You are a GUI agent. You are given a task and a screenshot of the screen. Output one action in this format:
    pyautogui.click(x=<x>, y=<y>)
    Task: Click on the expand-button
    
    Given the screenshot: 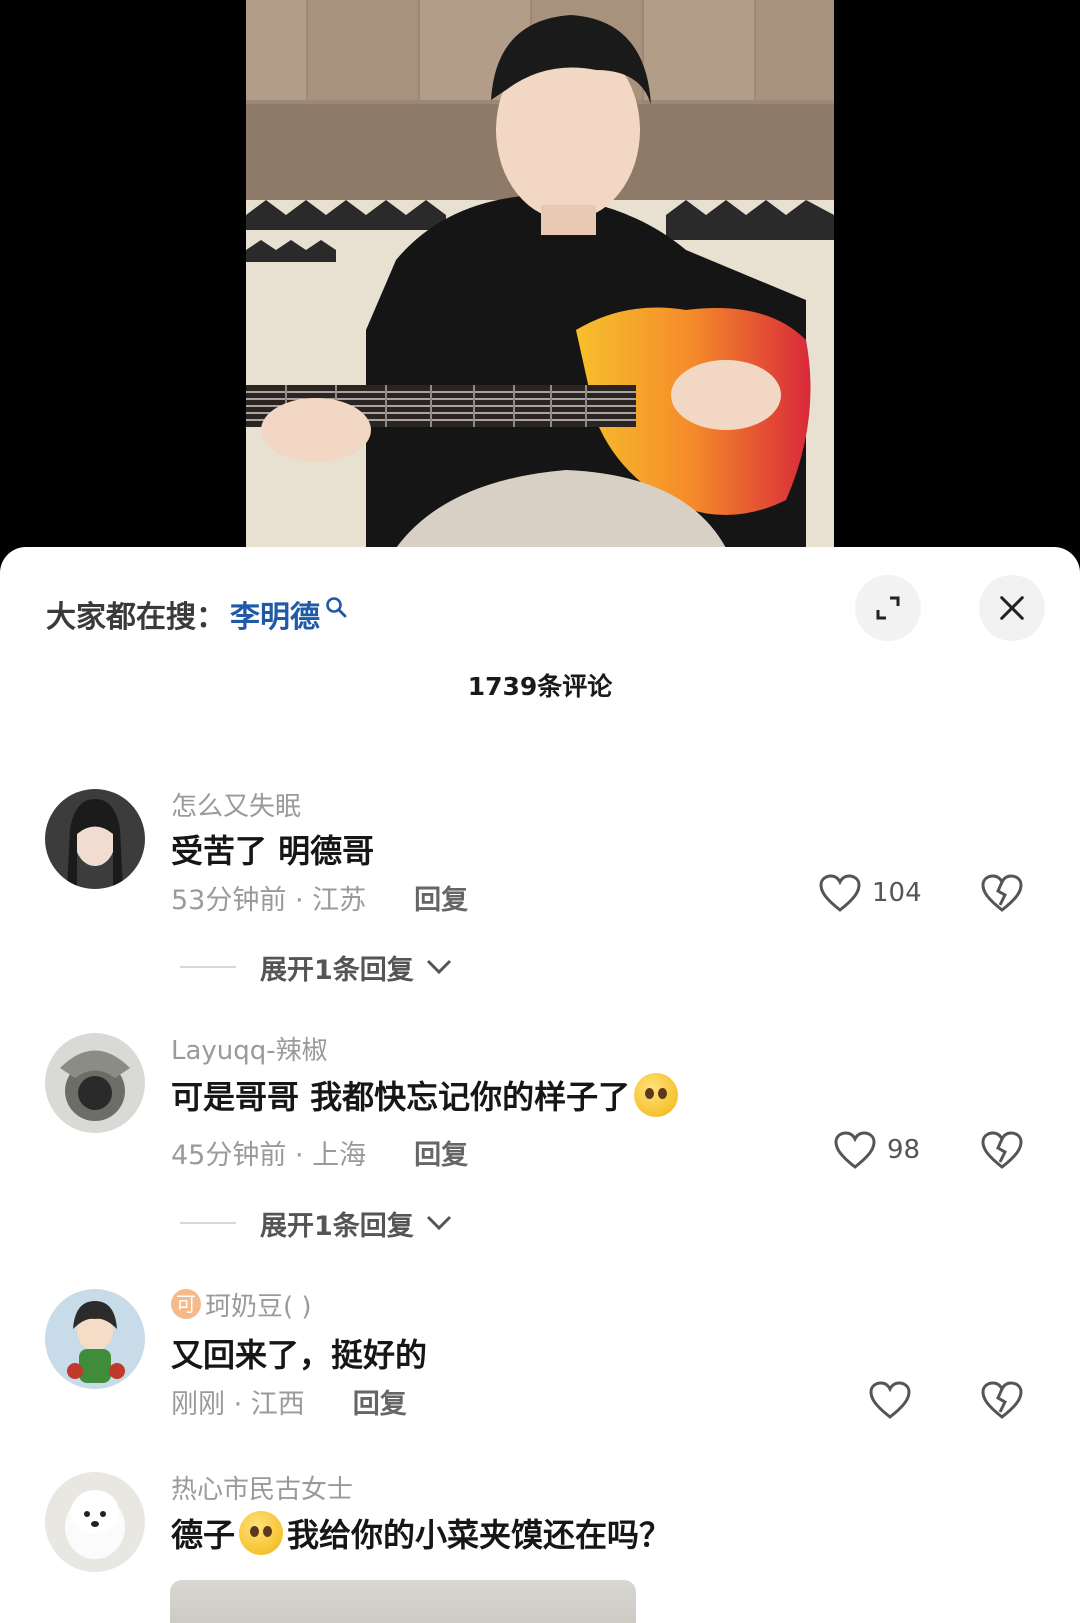 What is the action you would take?
    pyautogui.click(x=888, y=608)
    